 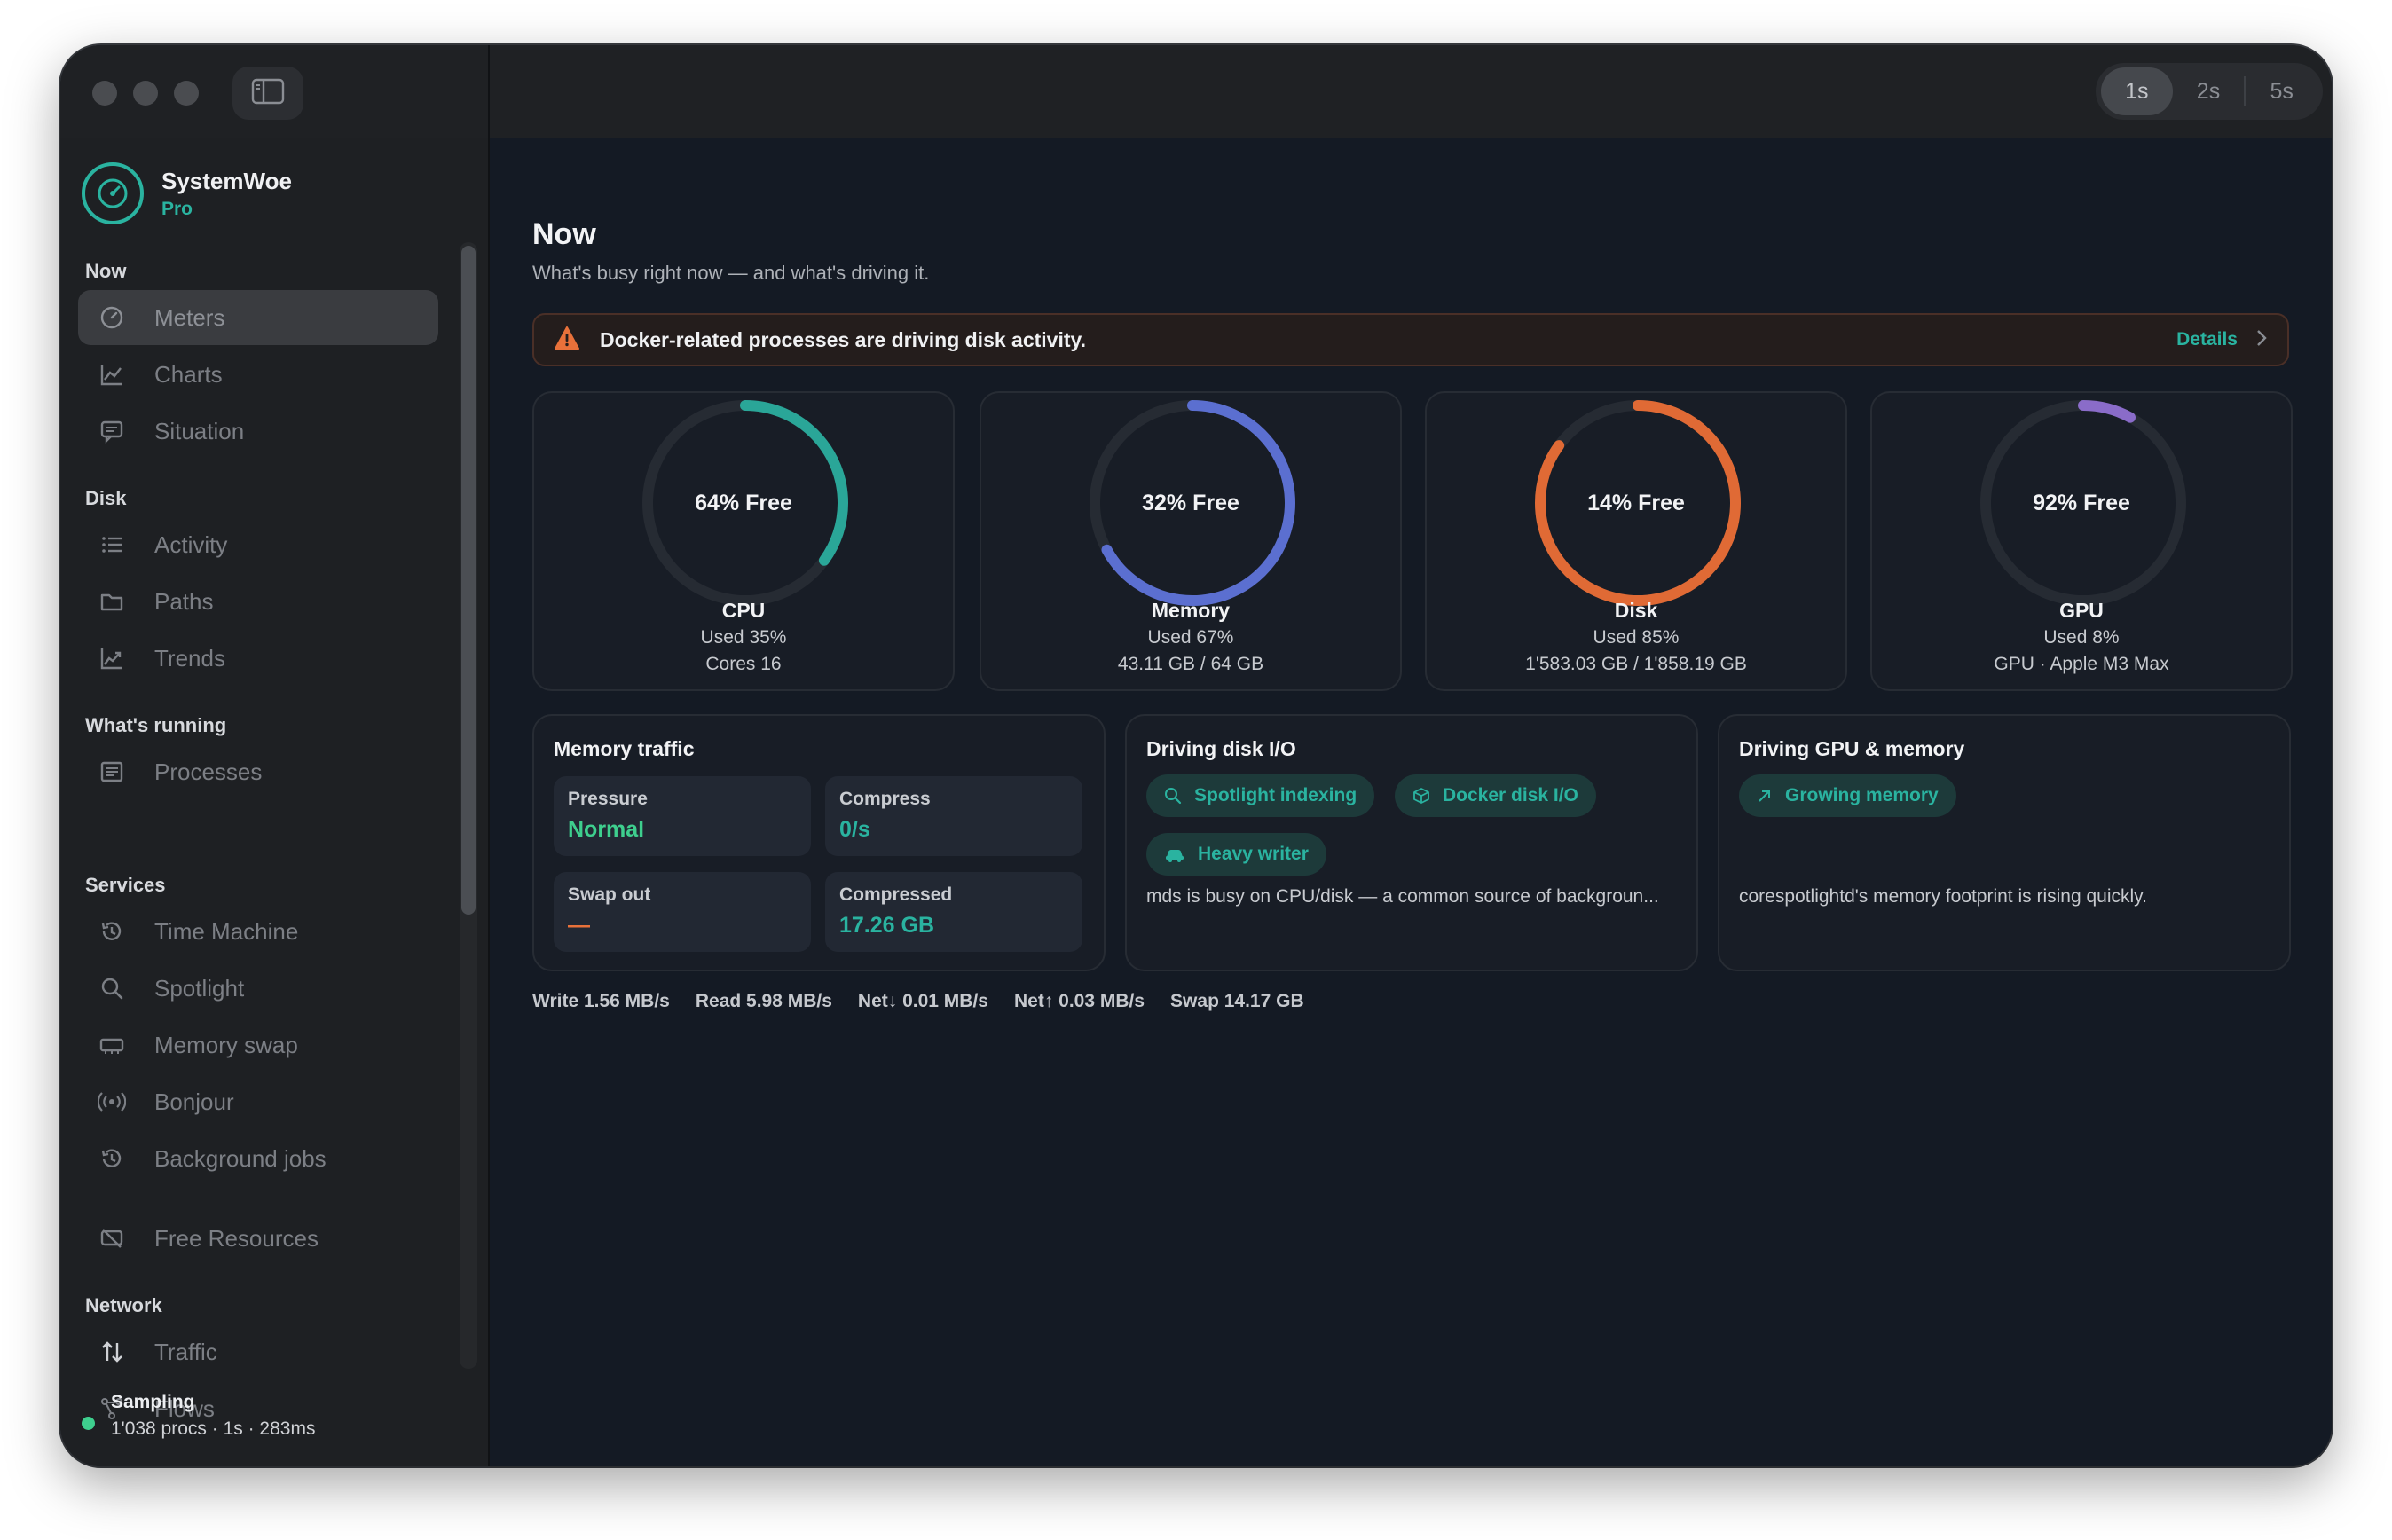 I want to click on sidebar-item-spotlight: Spotlight, so click(x=258, y=988).